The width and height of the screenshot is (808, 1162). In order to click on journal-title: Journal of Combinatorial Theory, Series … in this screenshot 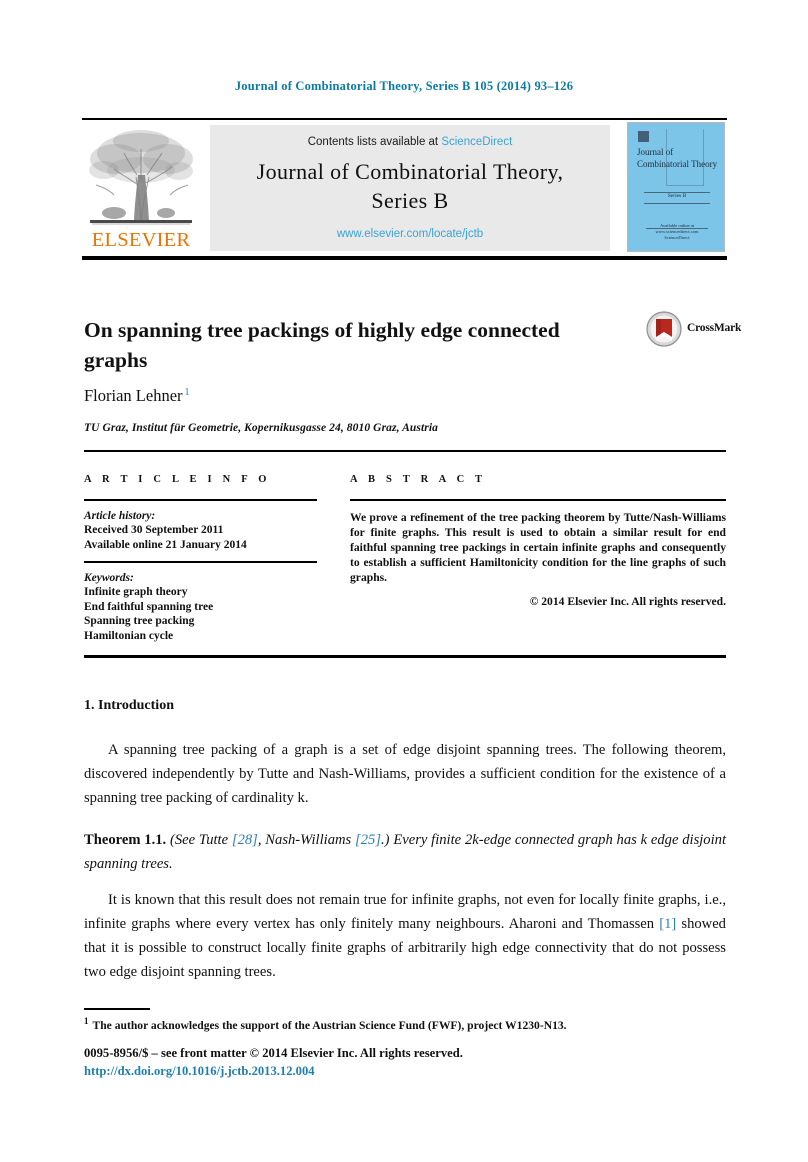, I will do `click(410, 186)`.